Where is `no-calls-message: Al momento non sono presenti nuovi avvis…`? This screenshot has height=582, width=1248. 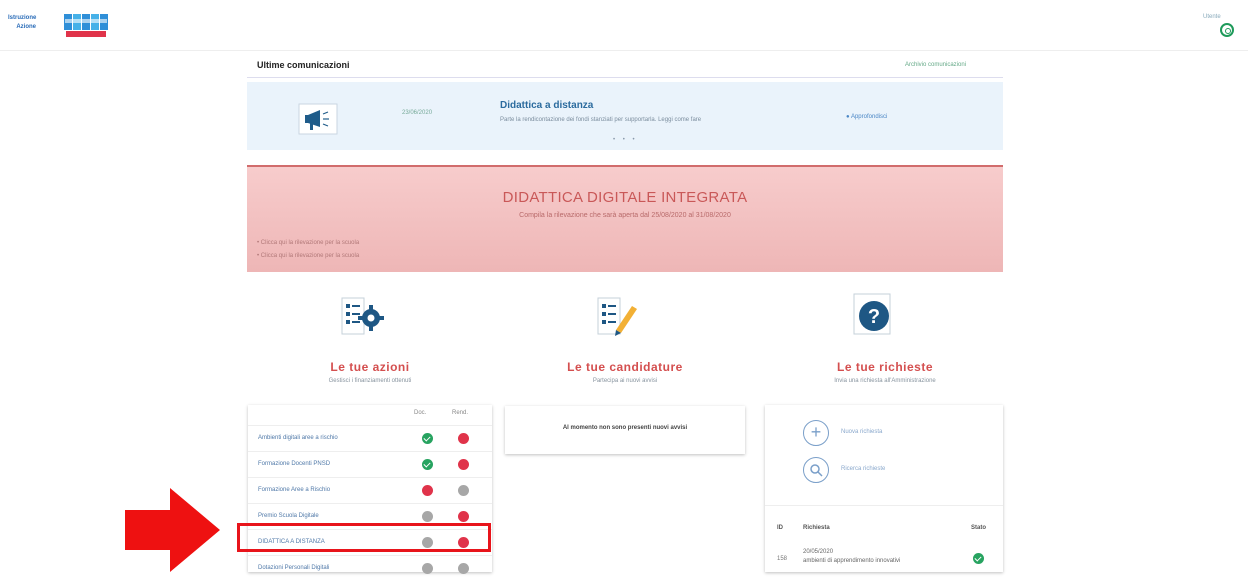 no-calls-message: Al momento non sono presenti nuovi avvis… is located at coordinates (625, 428).